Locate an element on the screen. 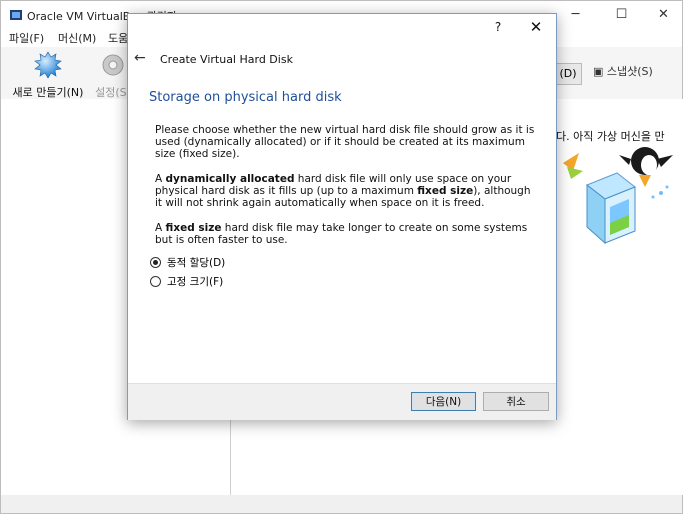  dialog-close-button: ✕ is located at coordinates (536, 27).